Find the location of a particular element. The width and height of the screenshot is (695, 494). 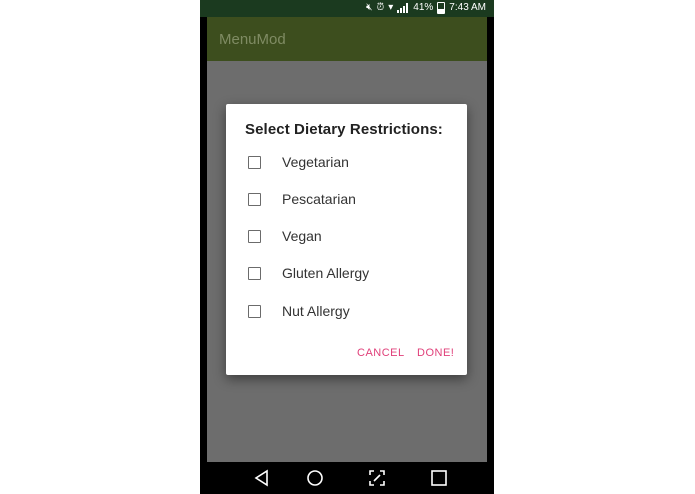

home-icon is located at coordinates (315, 478).